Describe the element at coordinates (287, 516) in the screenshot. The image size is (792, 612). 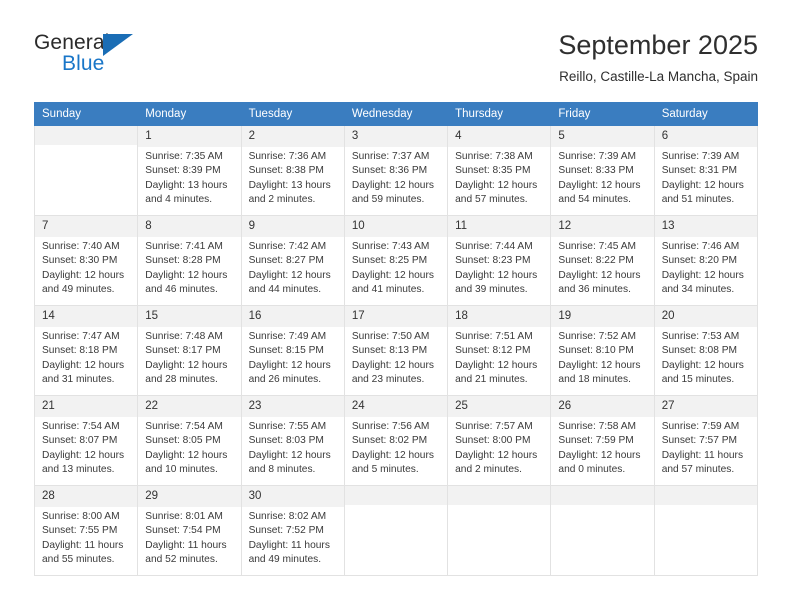
I see `sunrise-text: Sunrise: 8:02 AM` at that location.